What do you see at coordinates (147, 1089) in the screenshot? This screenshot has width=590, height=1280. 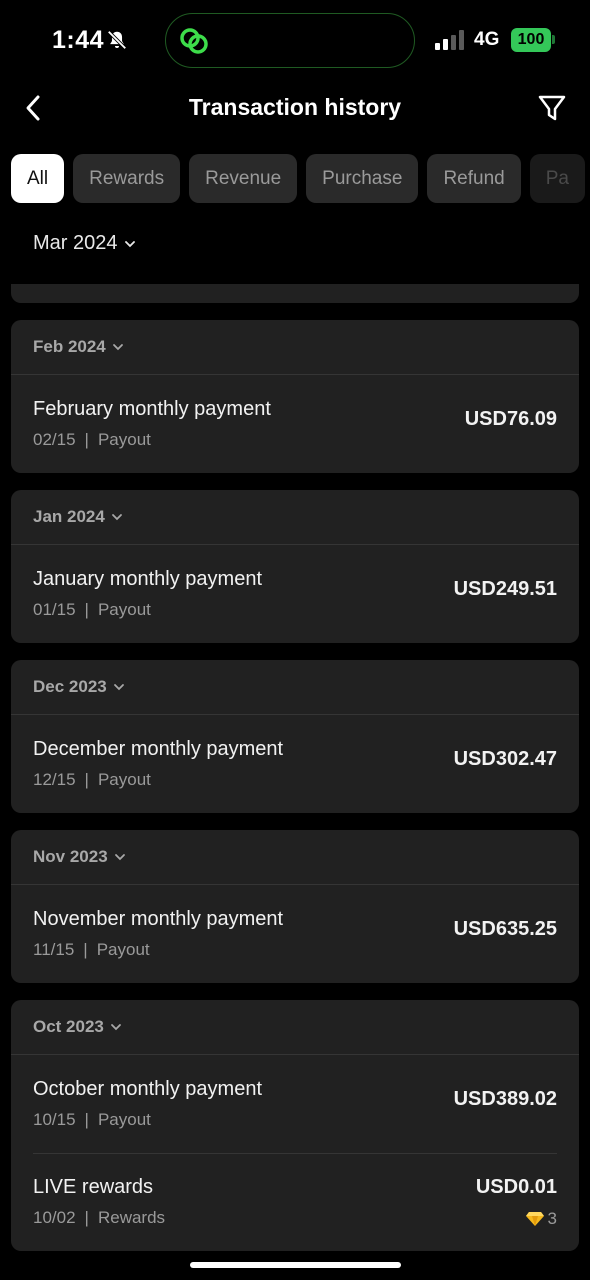 I see `transaction-title: October monthly payment` at bounding box center [147, 1089].